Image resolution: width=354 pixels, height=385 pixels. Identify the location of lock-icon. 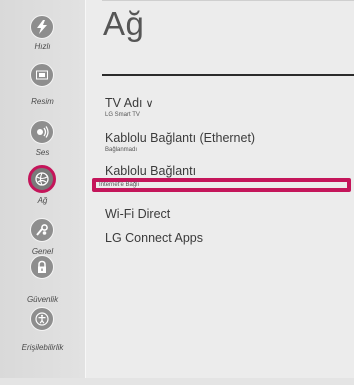
(42, 267).